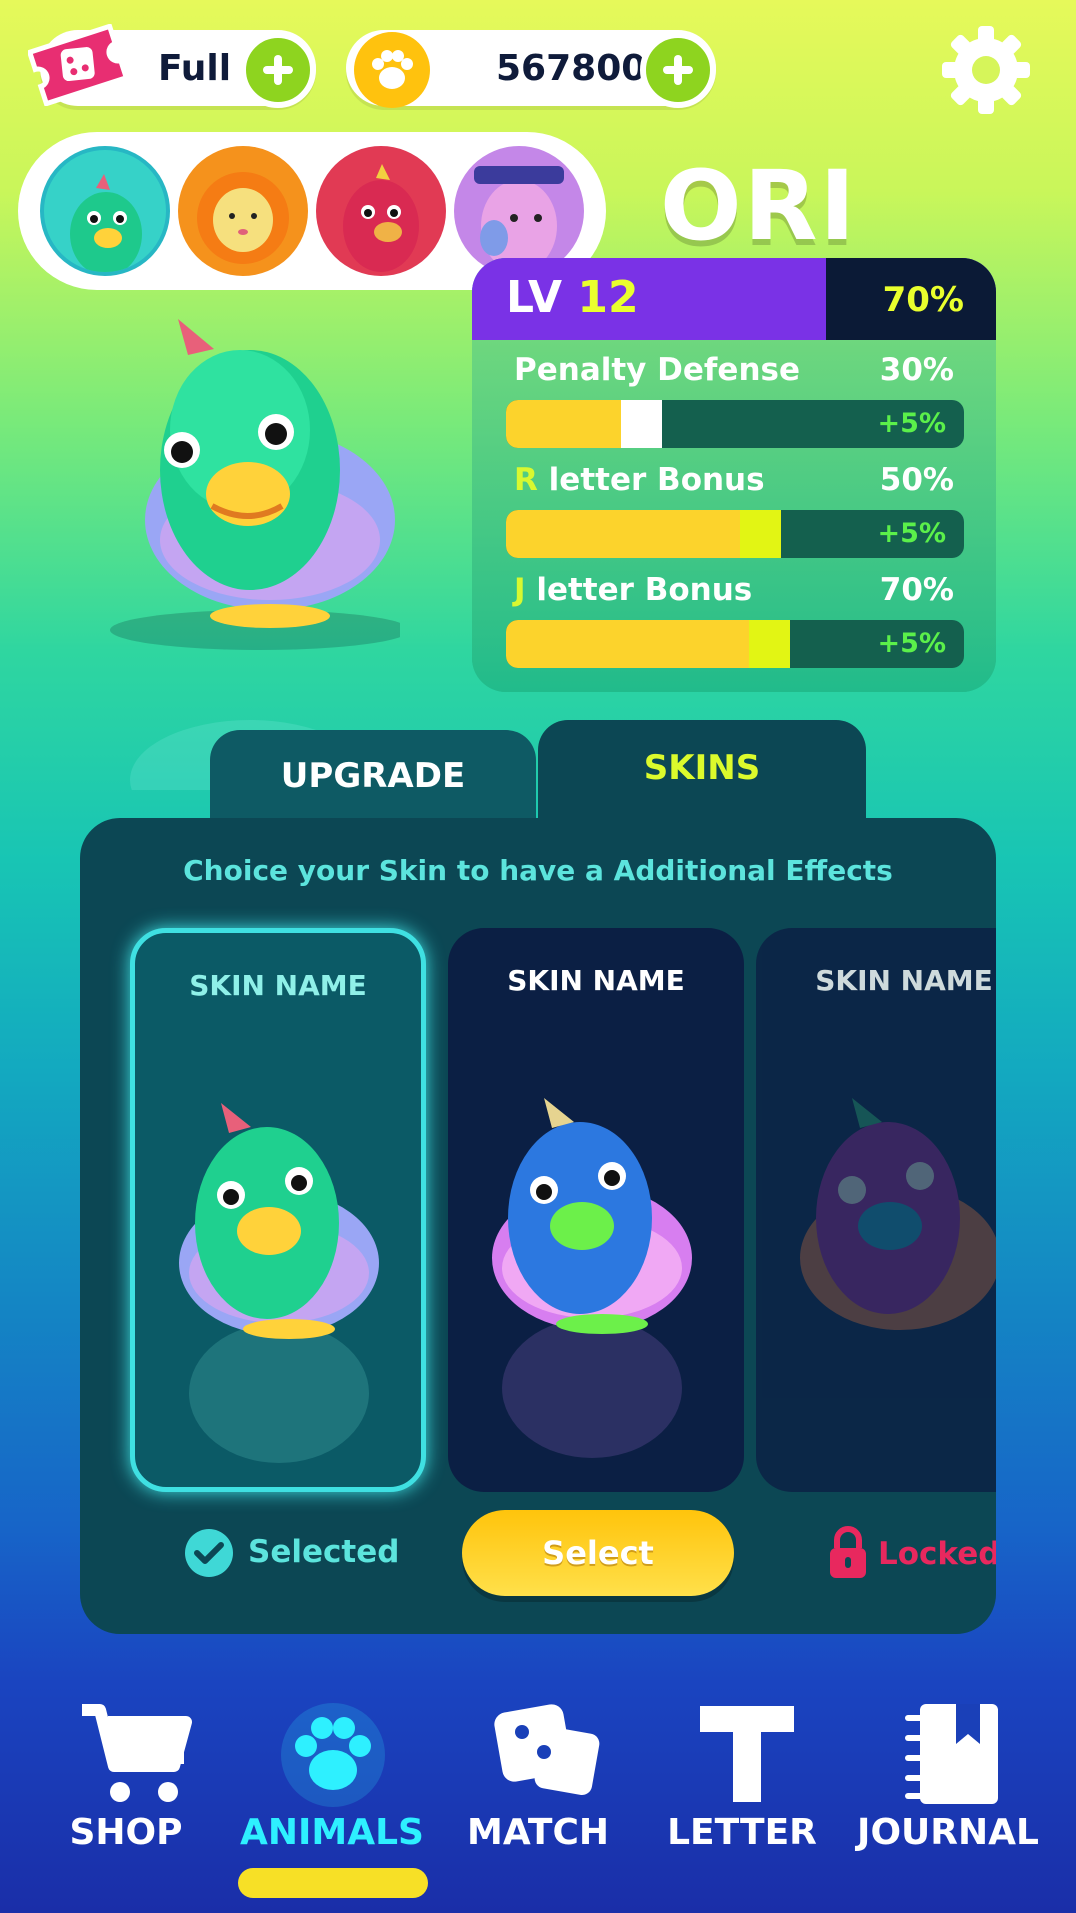 The width and height of the screenshot is (1076, 1913). What do you see at coordinates (639, 480) in the screenshot?
I see `stat-label-r-letter-bonus: R letter Bonus` at bounding box center [639, 480].